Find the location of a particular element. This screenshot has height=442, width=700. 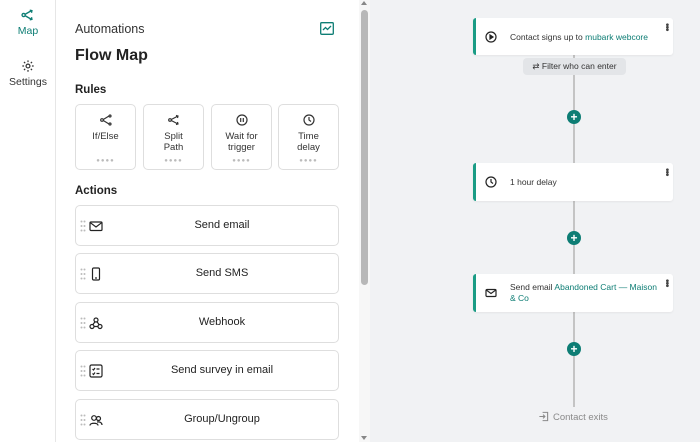

action-send-email: Send email is located at coordinates (207, 225).